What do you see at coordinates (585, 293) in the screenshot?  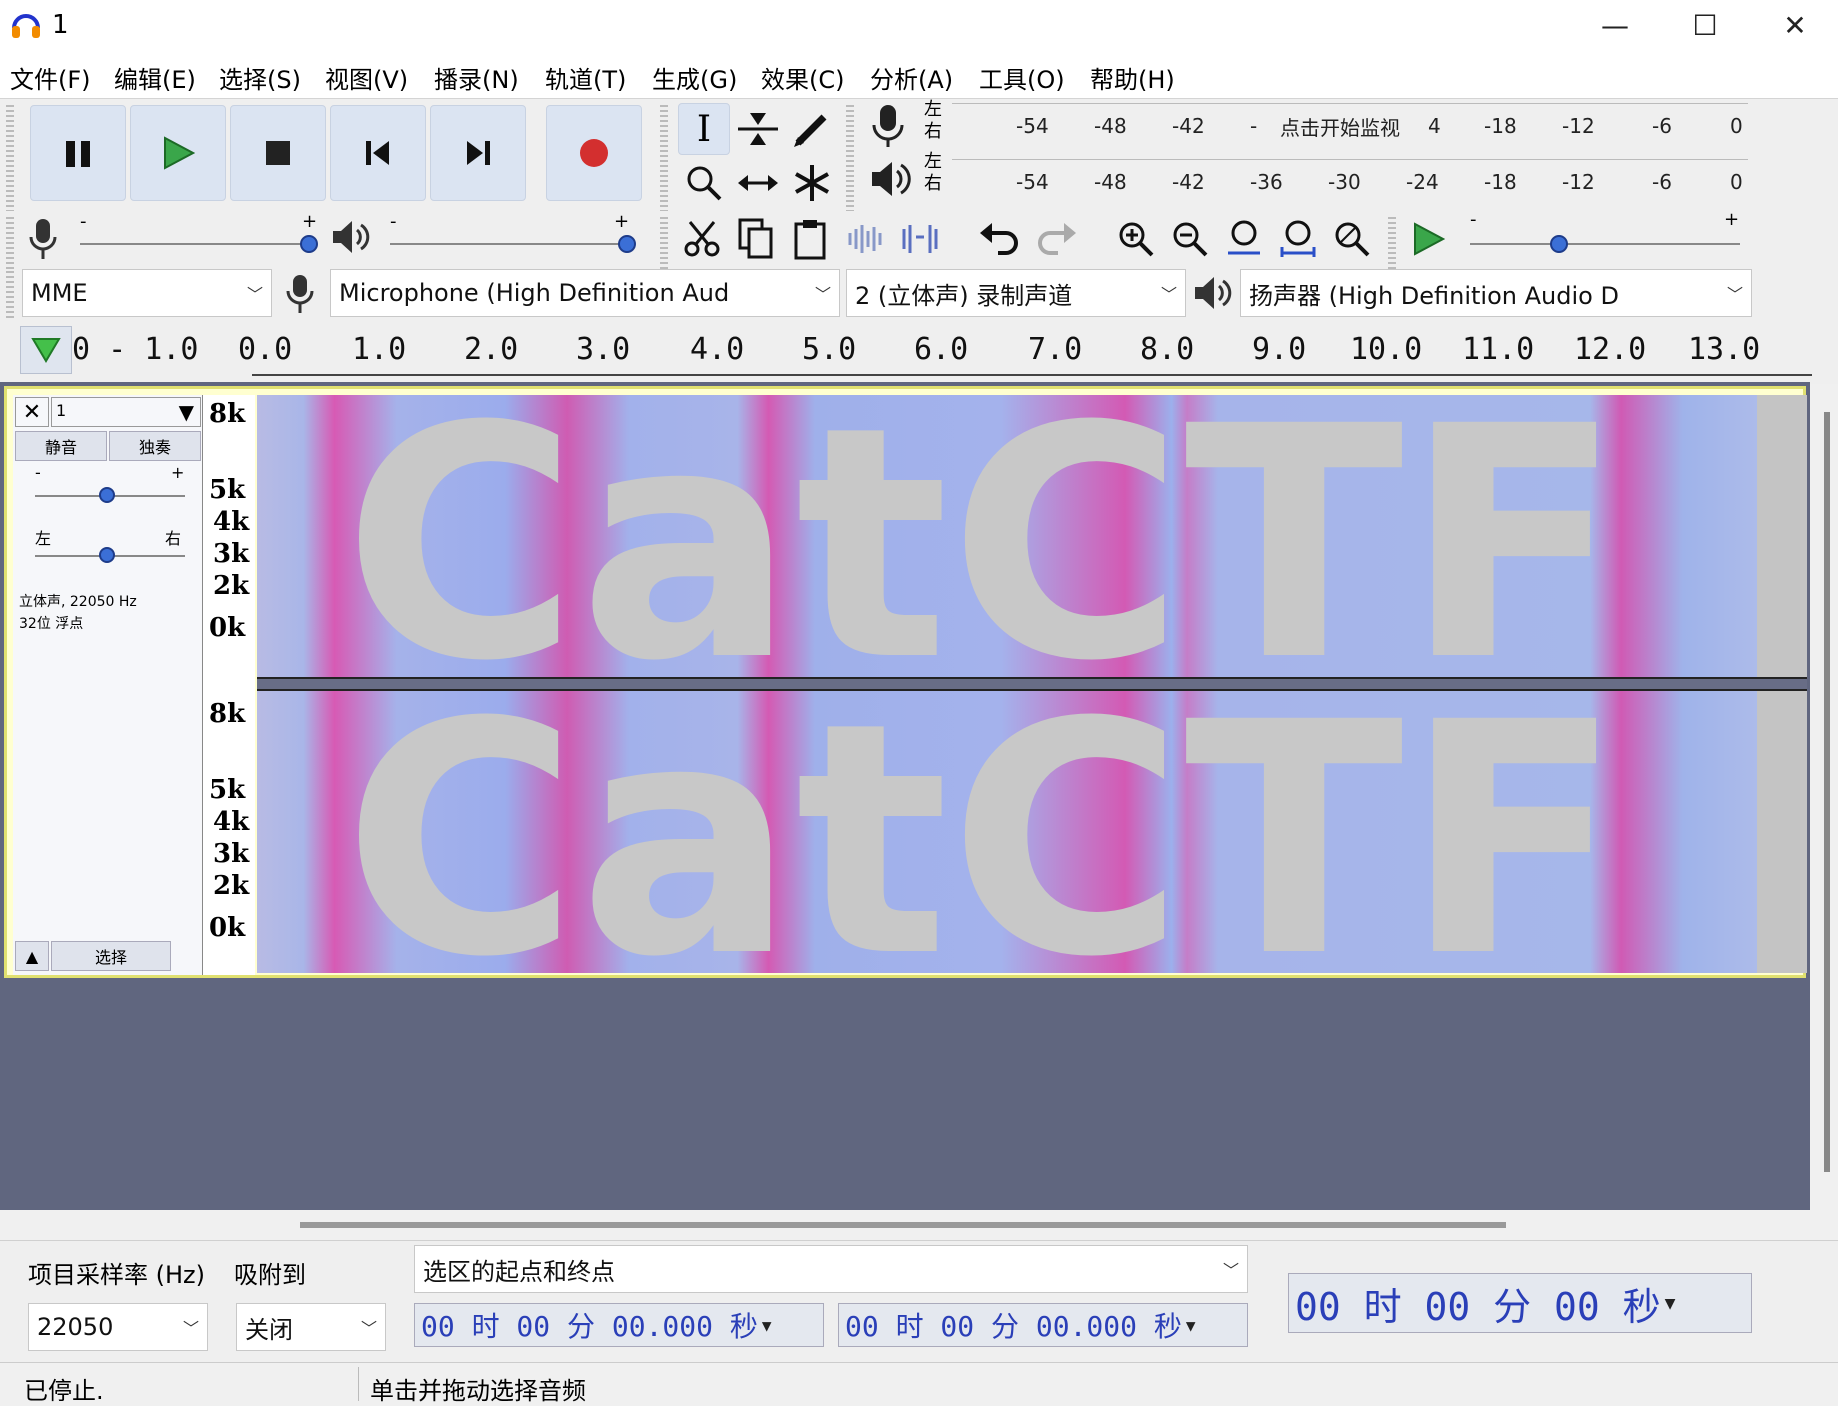 I see `input-device-select: Microphone (High Definition Aud ﹀` at bounding box center [585, 293].